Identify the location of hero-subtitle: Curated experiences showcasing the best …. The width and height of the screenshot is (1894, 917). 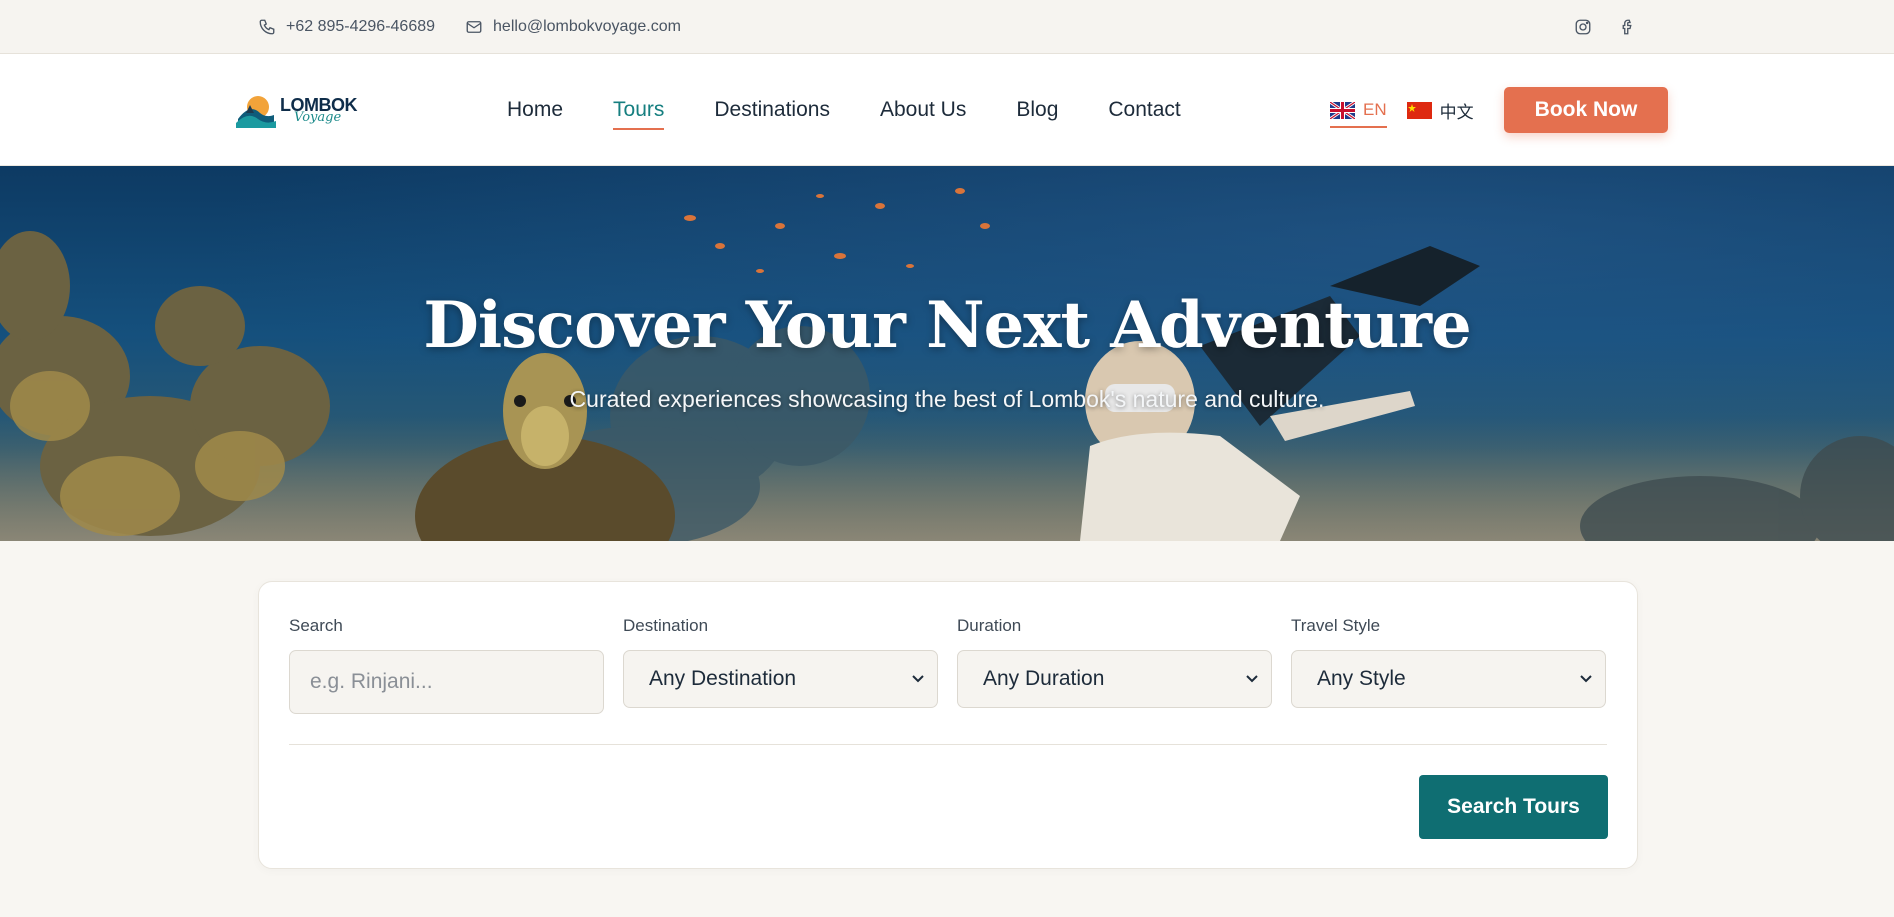
(947, 399).